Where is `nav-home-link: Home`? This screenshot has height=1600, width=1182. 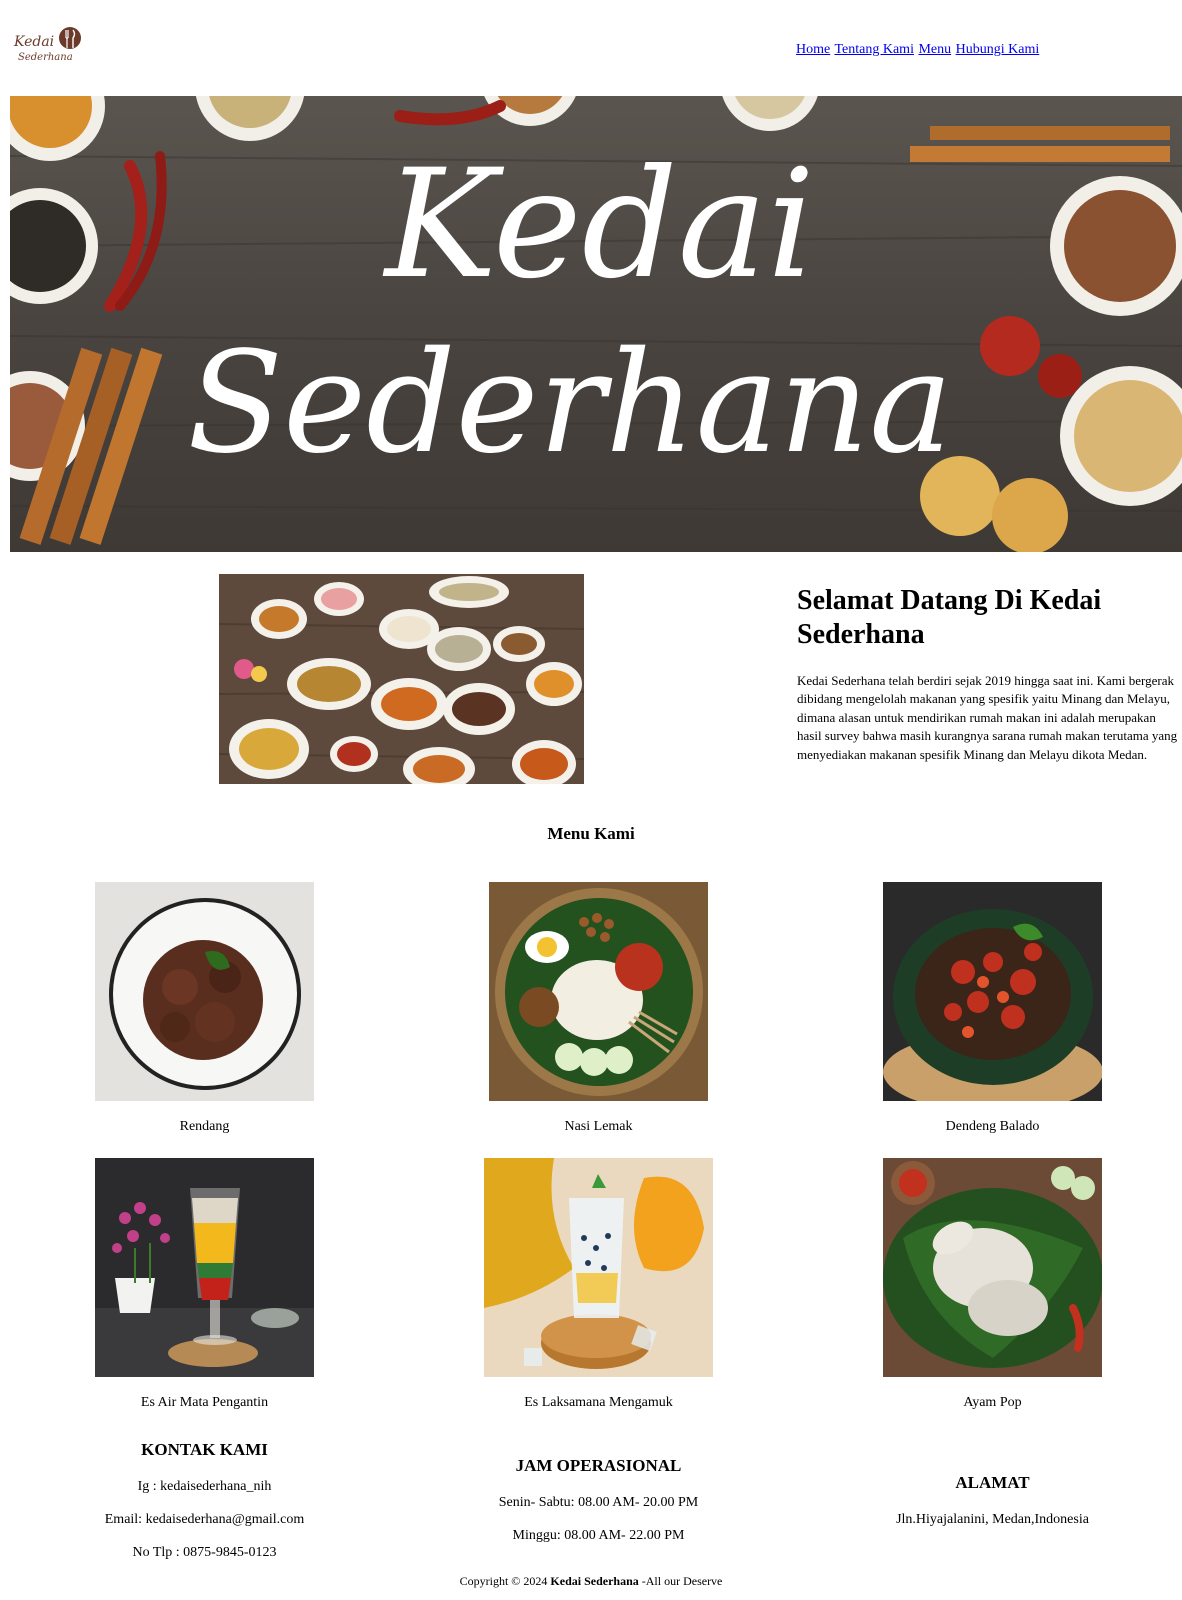
nav-home-link: Home is located at coordinates (813, 49).